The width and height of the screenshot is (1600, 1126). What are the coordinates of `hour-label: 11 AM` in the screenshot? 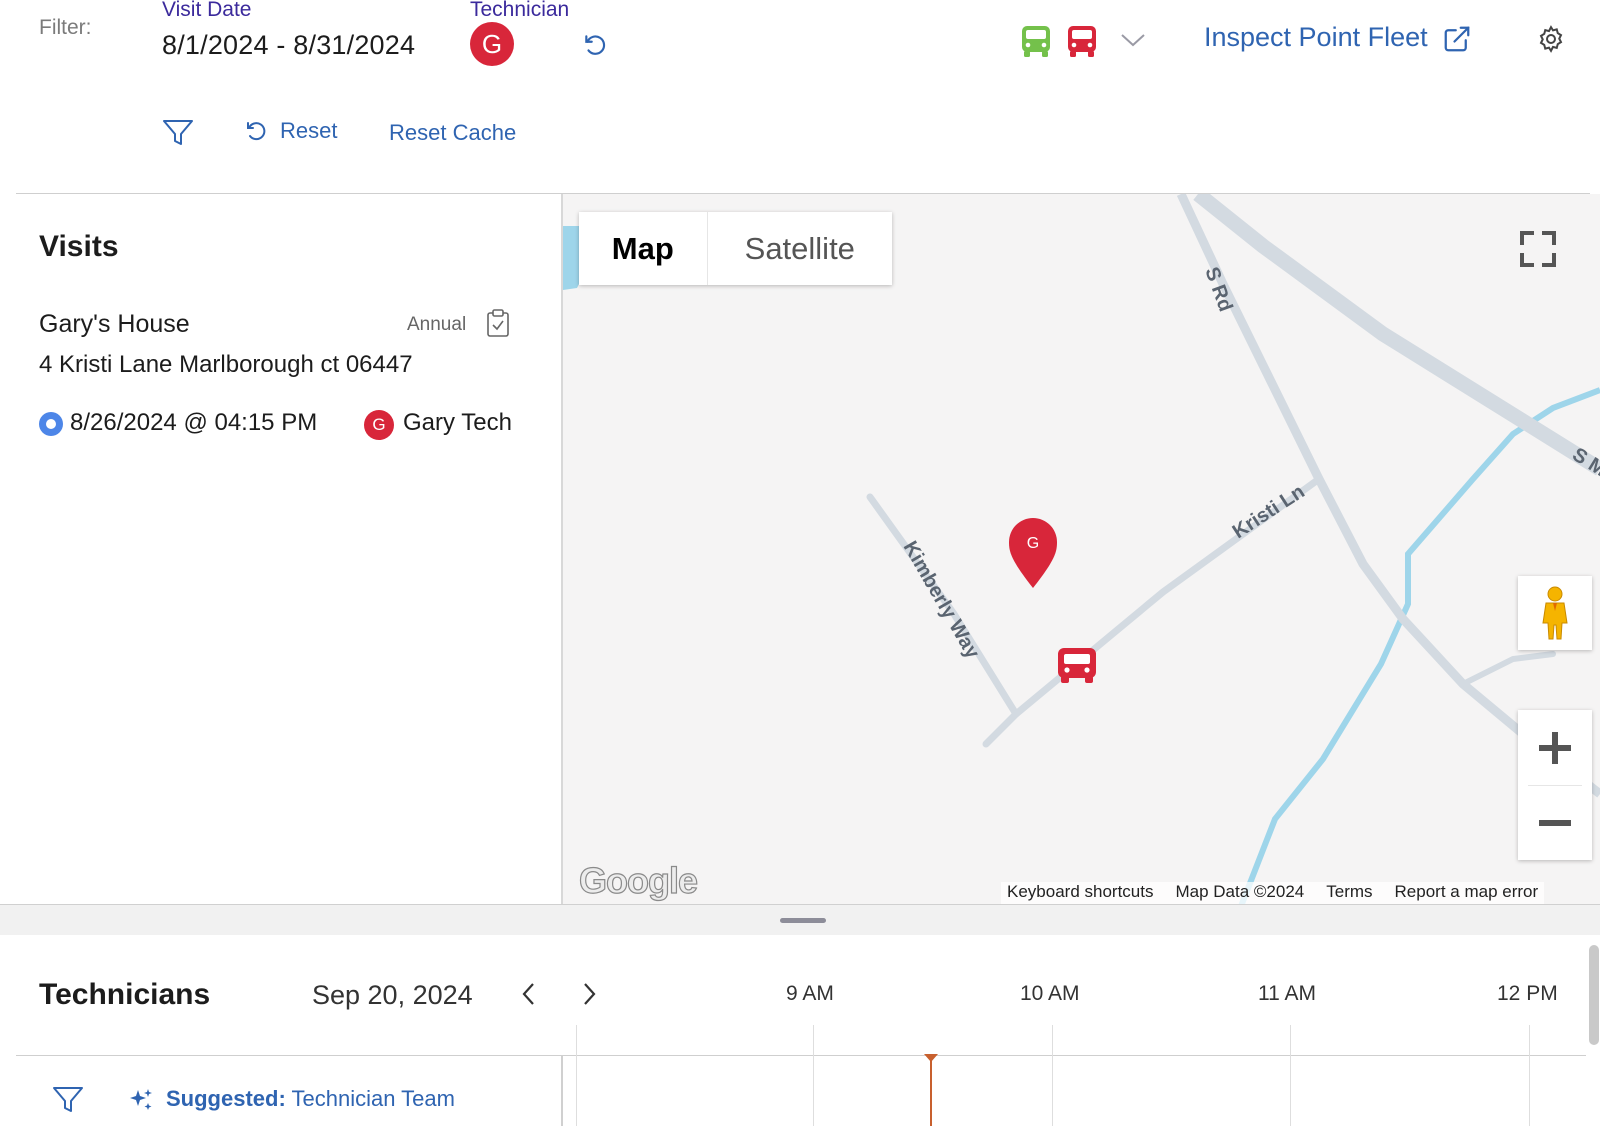 It's located at (1287, 993).